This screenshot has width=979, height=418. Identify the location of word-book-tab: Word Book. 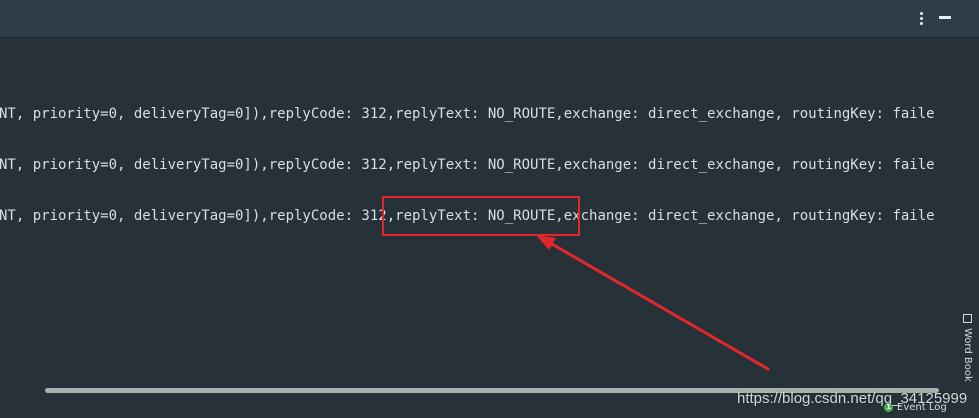
(968, 348).